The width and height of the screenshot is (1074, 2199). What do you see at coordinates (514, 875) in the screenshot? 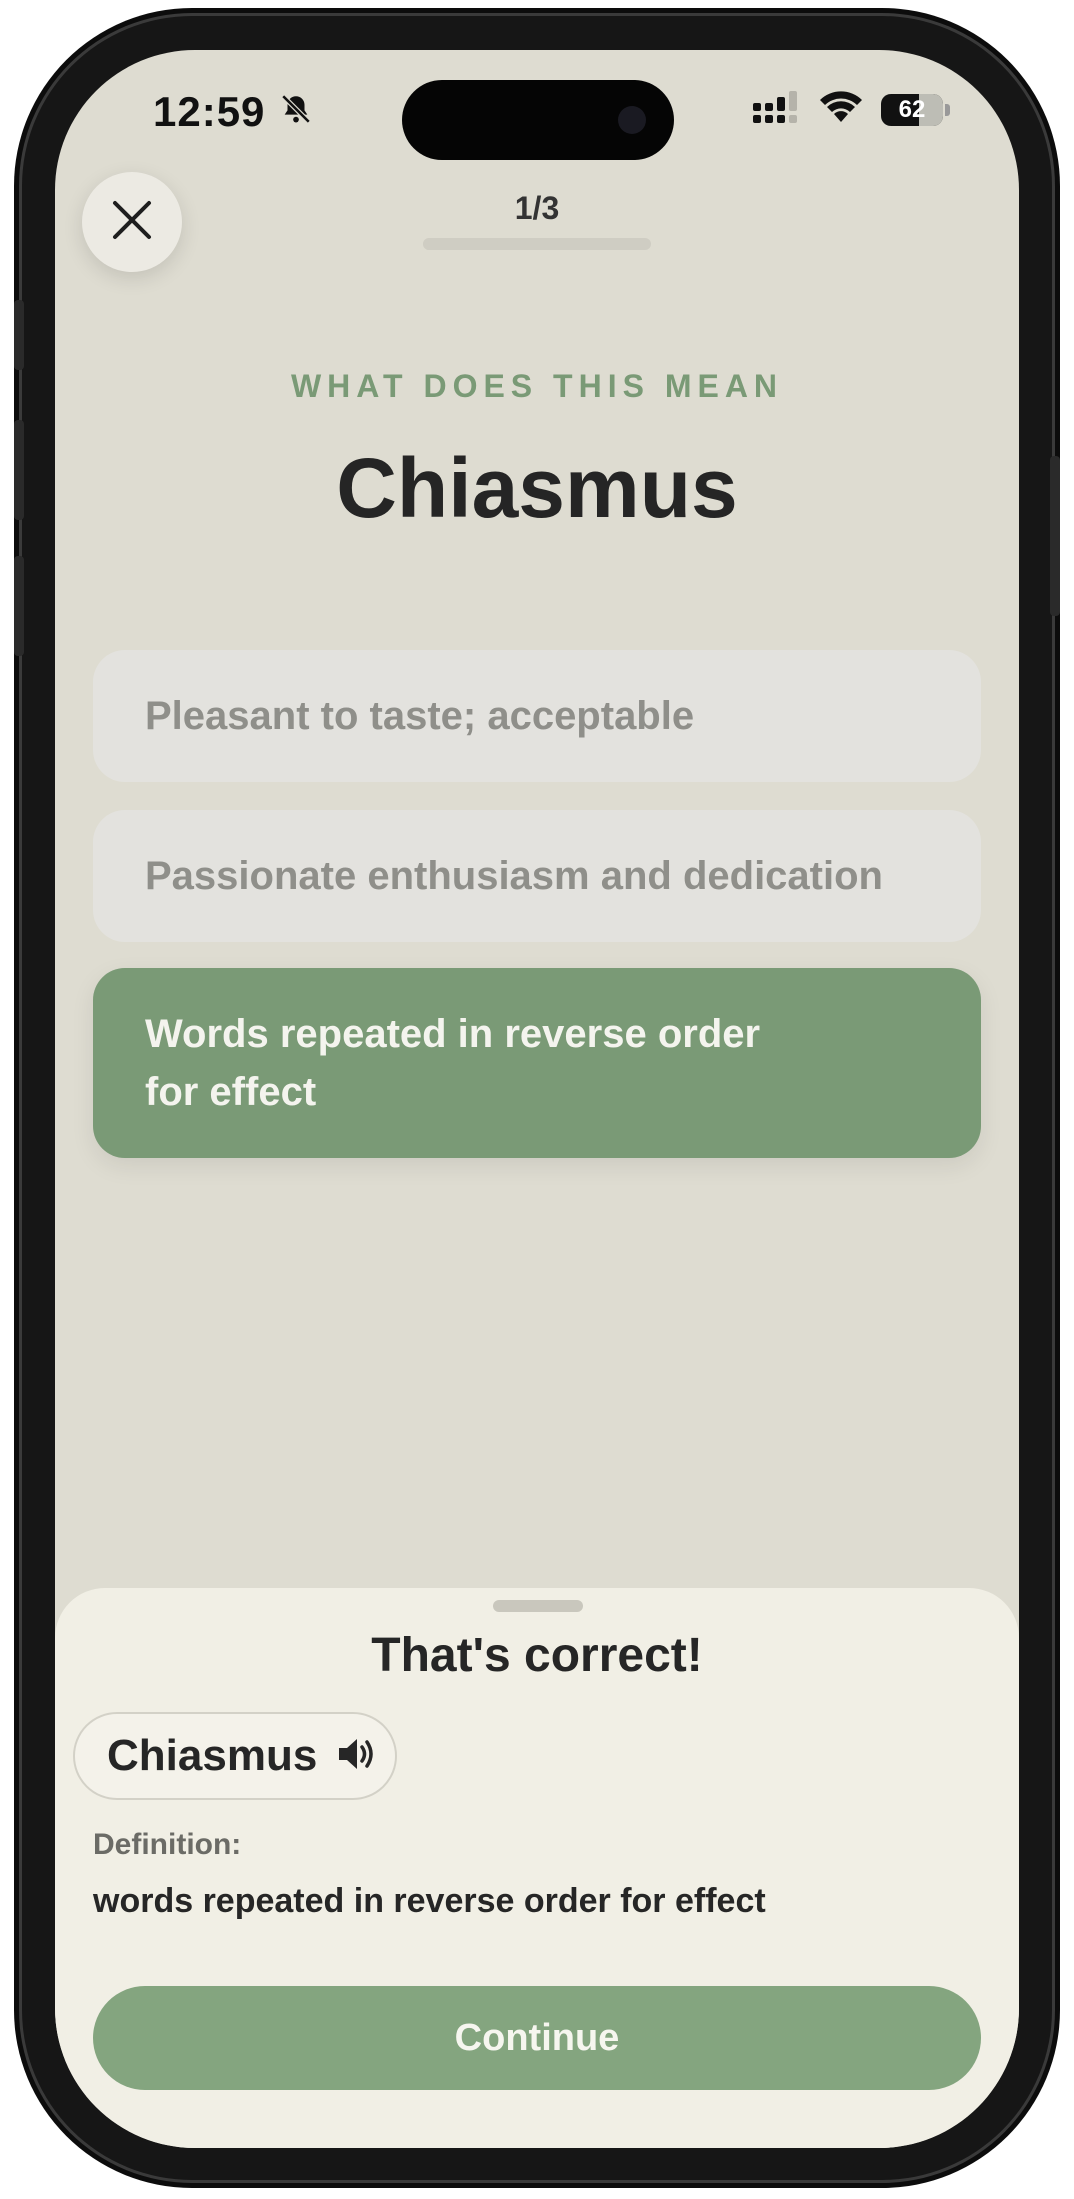
I see `answer-option-text: Passionate enthusiasm and dedication` at bounding box center [514, 875].